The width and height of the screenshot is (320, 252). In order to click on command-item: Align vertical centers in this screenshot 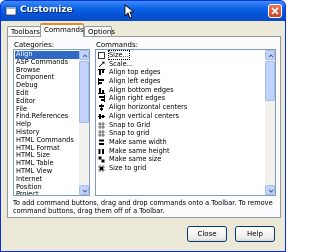, I will do `click(179, 116)`.